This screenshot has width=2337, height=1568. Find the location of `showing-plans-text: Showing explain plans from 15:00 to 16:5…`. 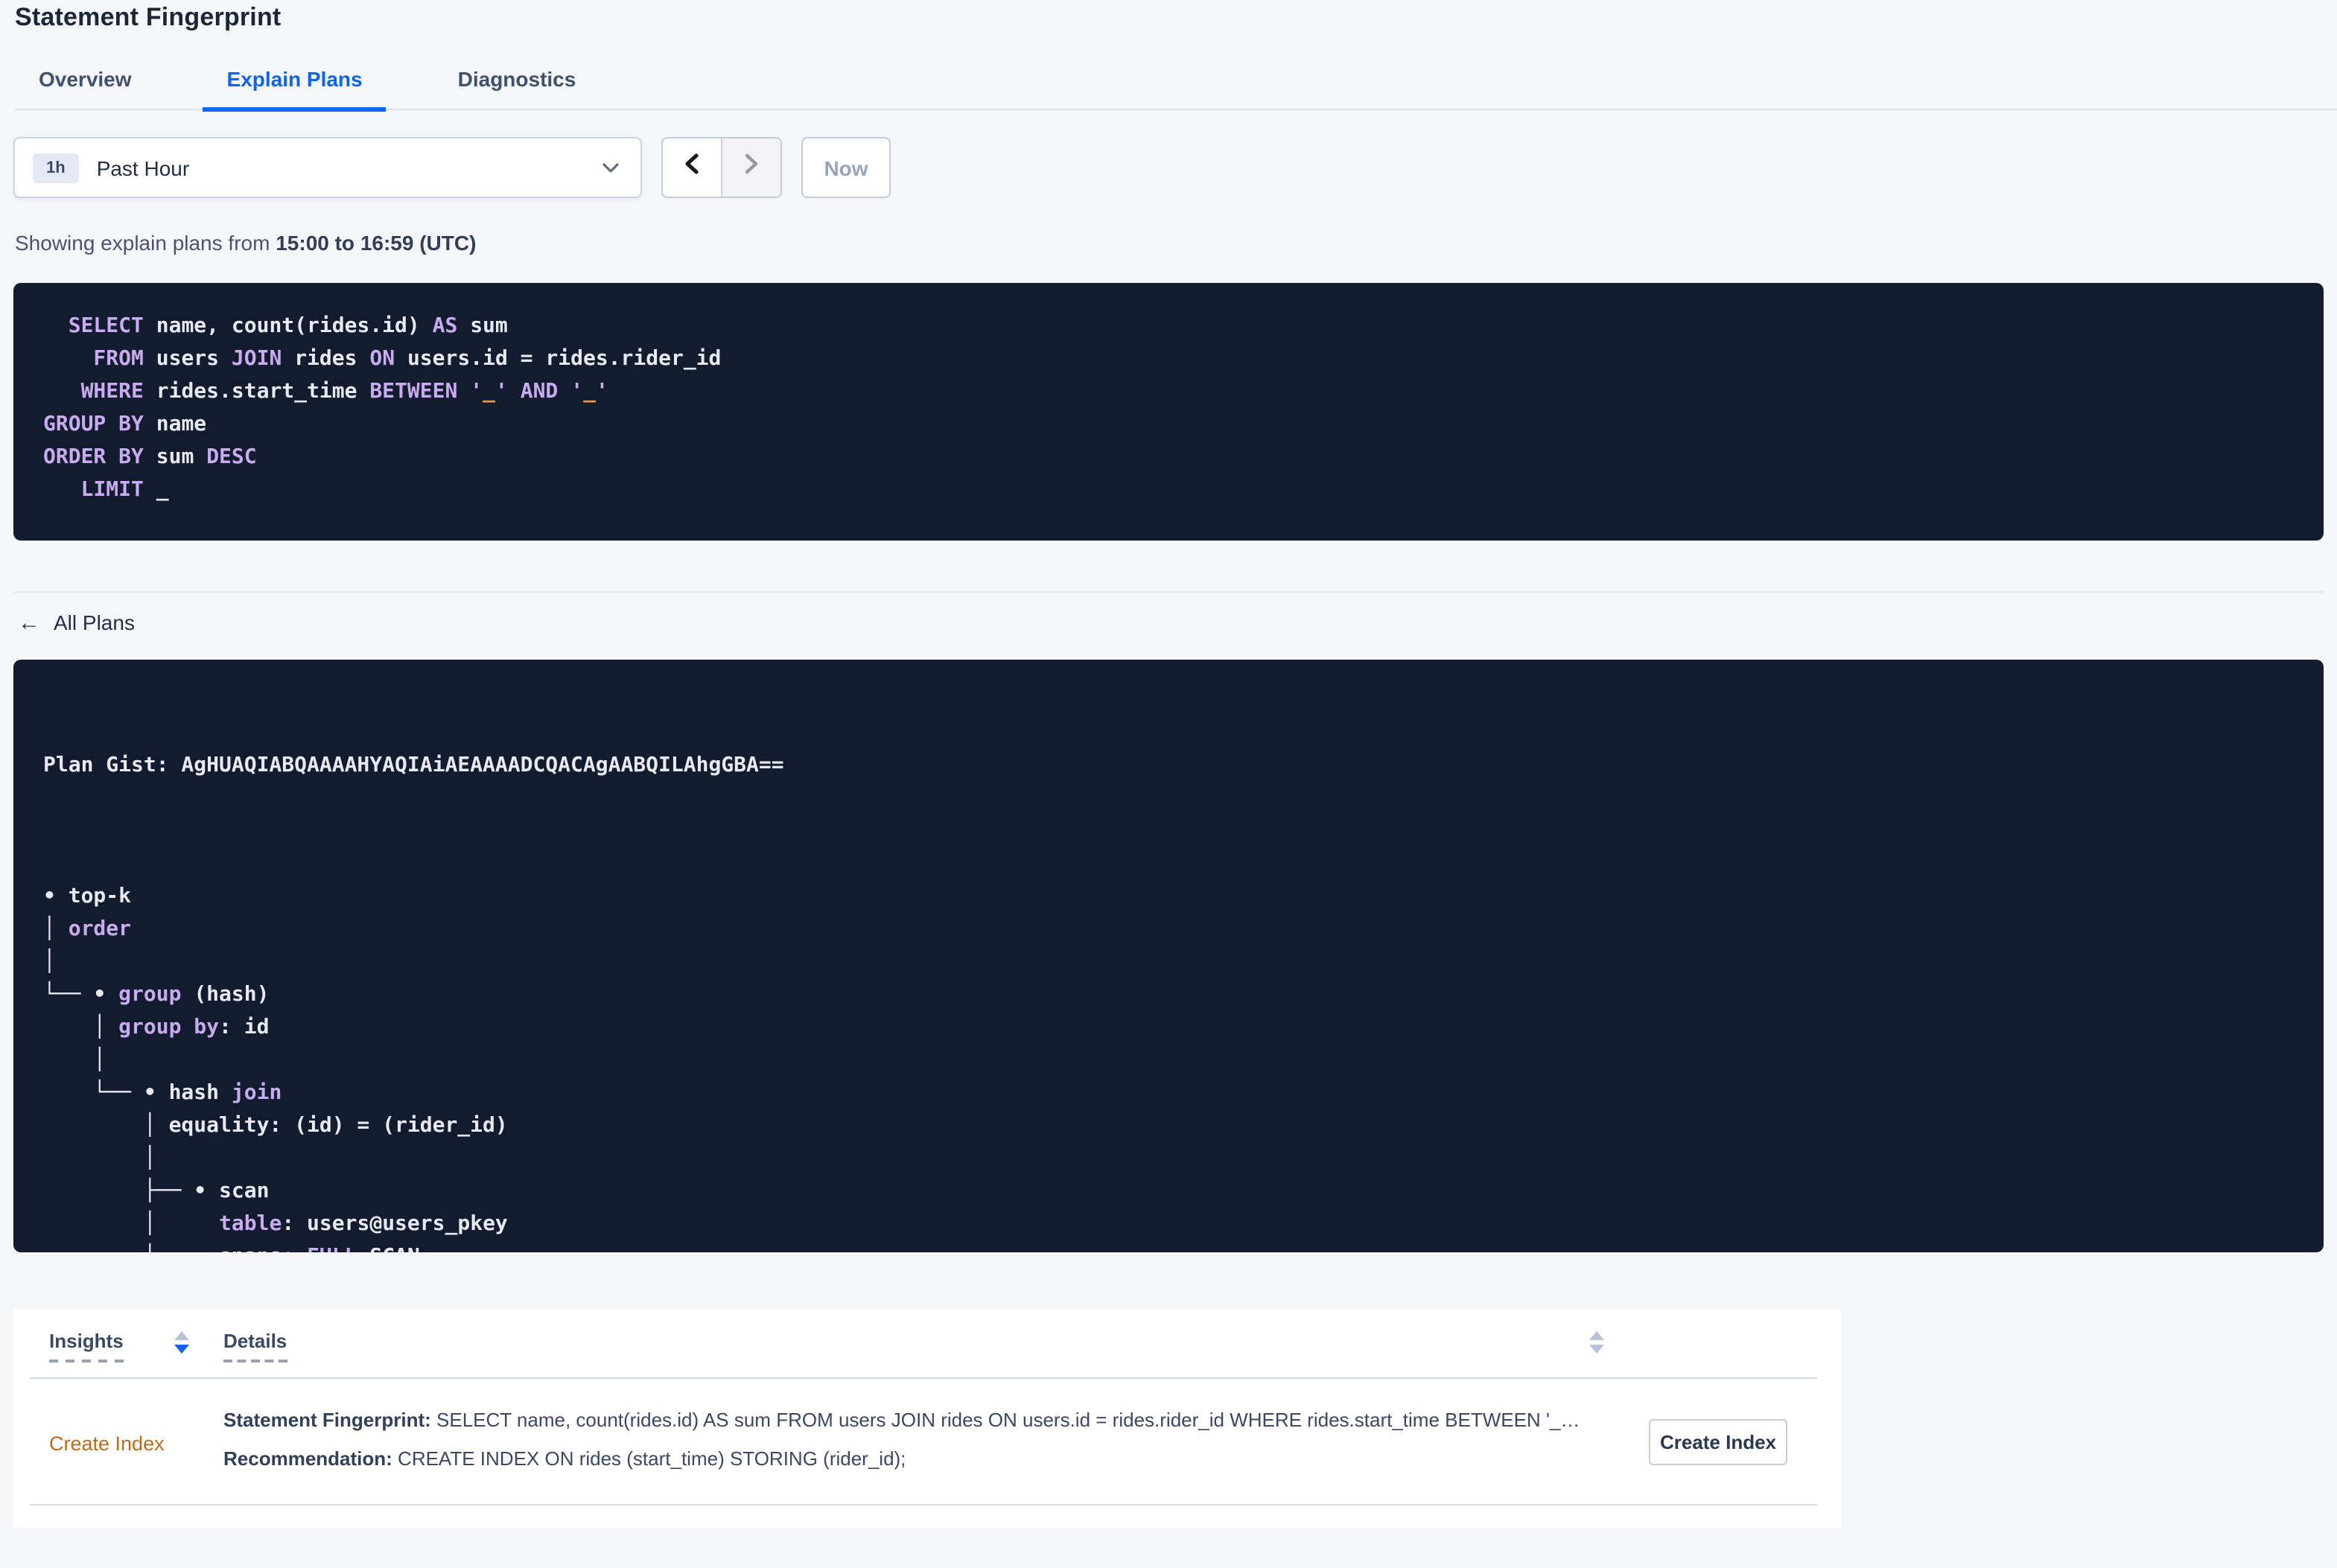

showing-plans-text: Showing explain plans from 15:00 to 16:5… is located at coordinates (1176, 243).